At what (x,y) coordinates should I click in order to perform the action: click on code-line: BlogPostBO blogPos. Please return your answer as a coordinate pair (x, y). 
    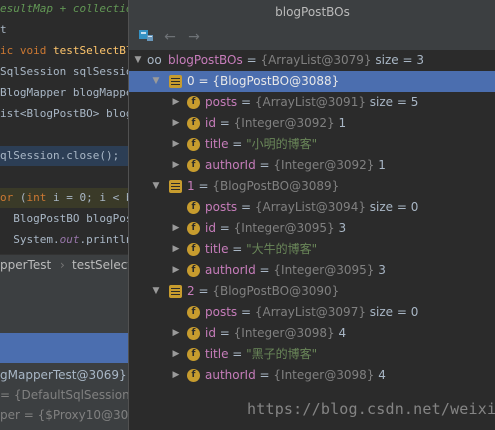
    Looking at the image, I should click on (64, 219).